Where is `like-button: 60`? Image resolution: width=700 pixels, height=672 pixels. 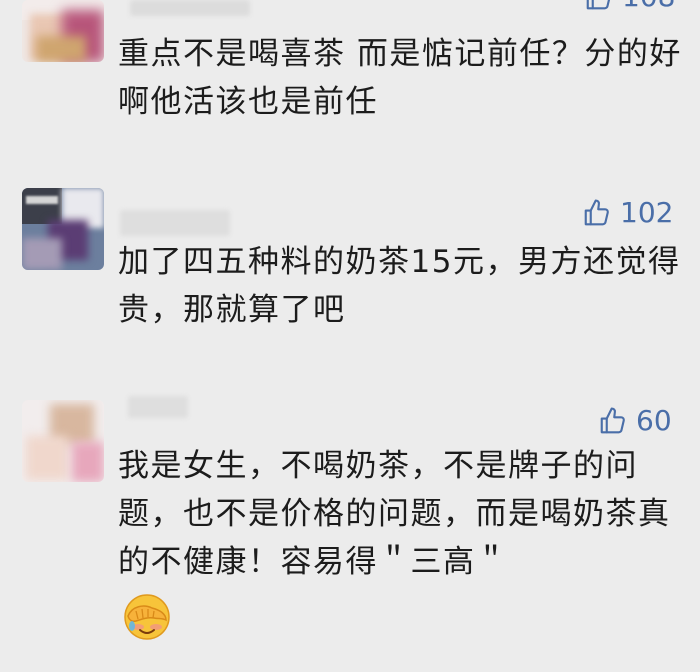 like-button: 60 is located at coordinates (635, 420).